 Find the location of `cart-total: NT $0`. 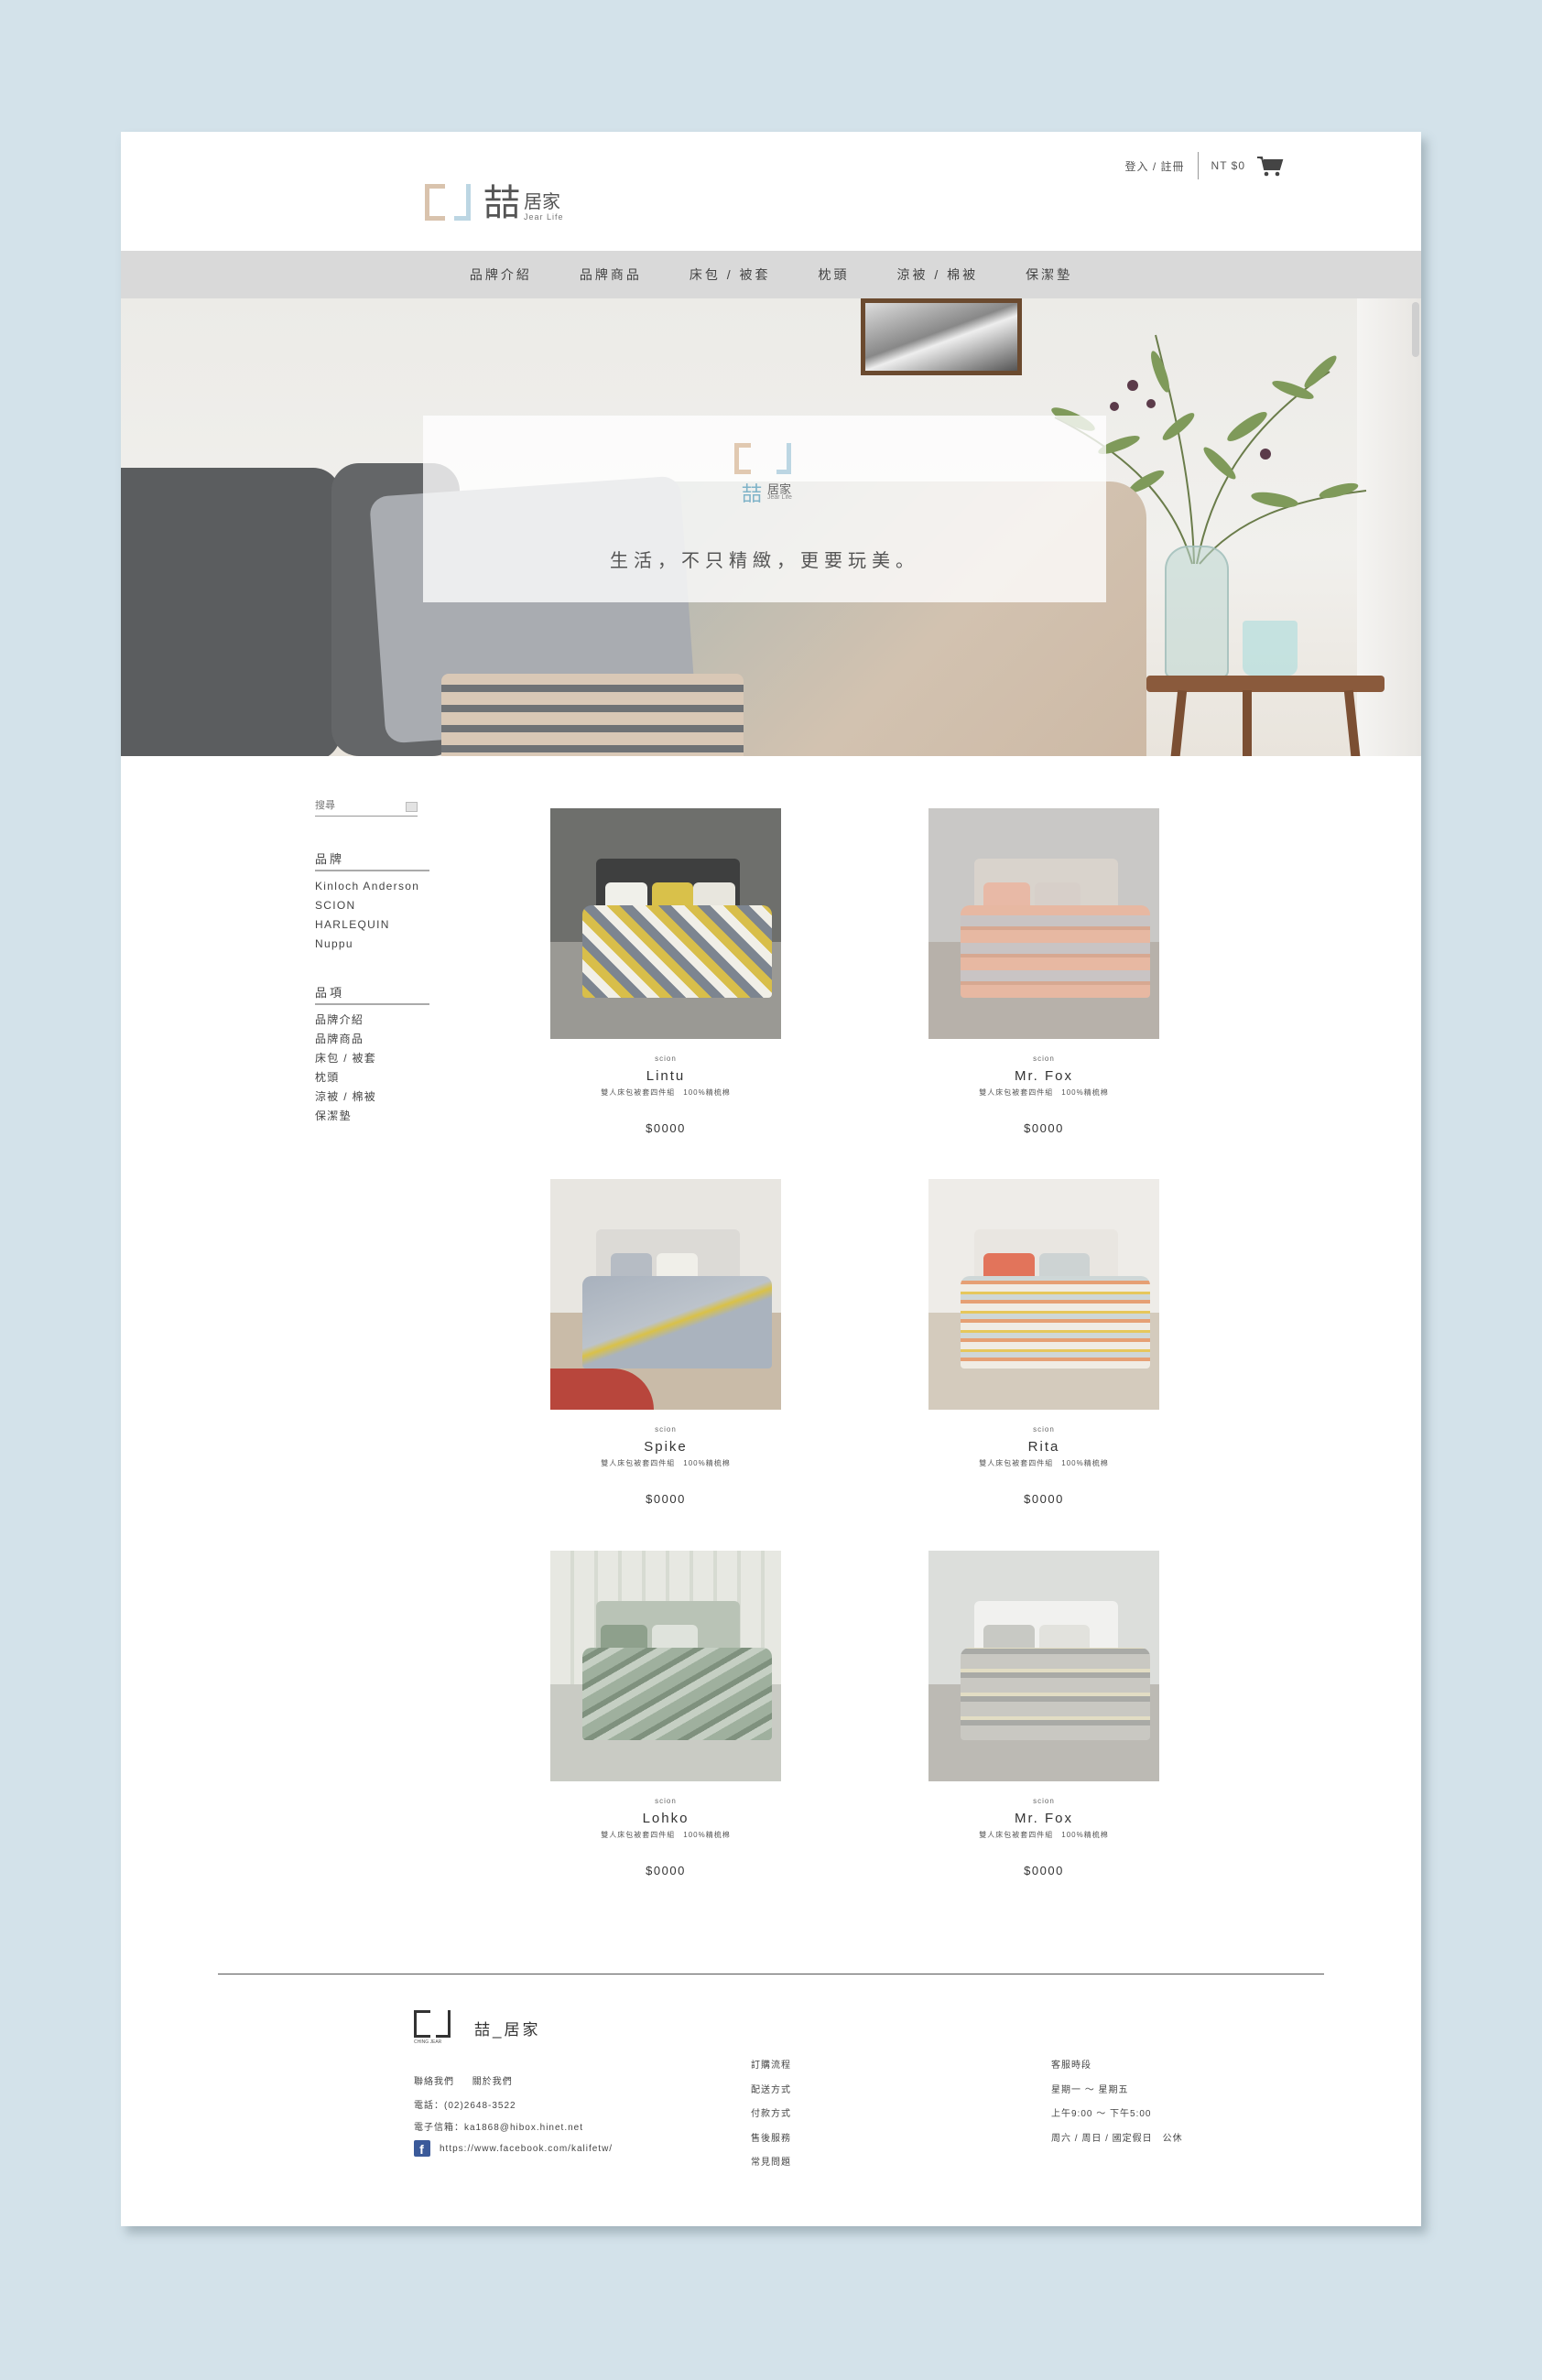

cart-total: NT $0 is located at coordinates (1228, 165).